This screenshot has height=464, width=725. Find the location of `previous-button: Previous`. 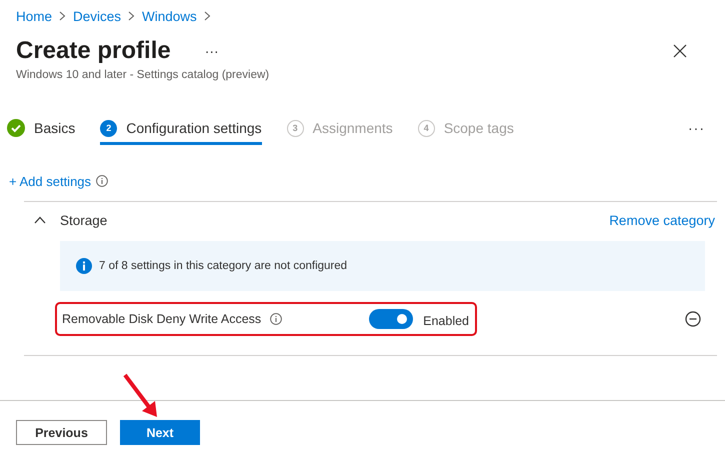

previous-button: Previous is located at coordinates (61, 432).